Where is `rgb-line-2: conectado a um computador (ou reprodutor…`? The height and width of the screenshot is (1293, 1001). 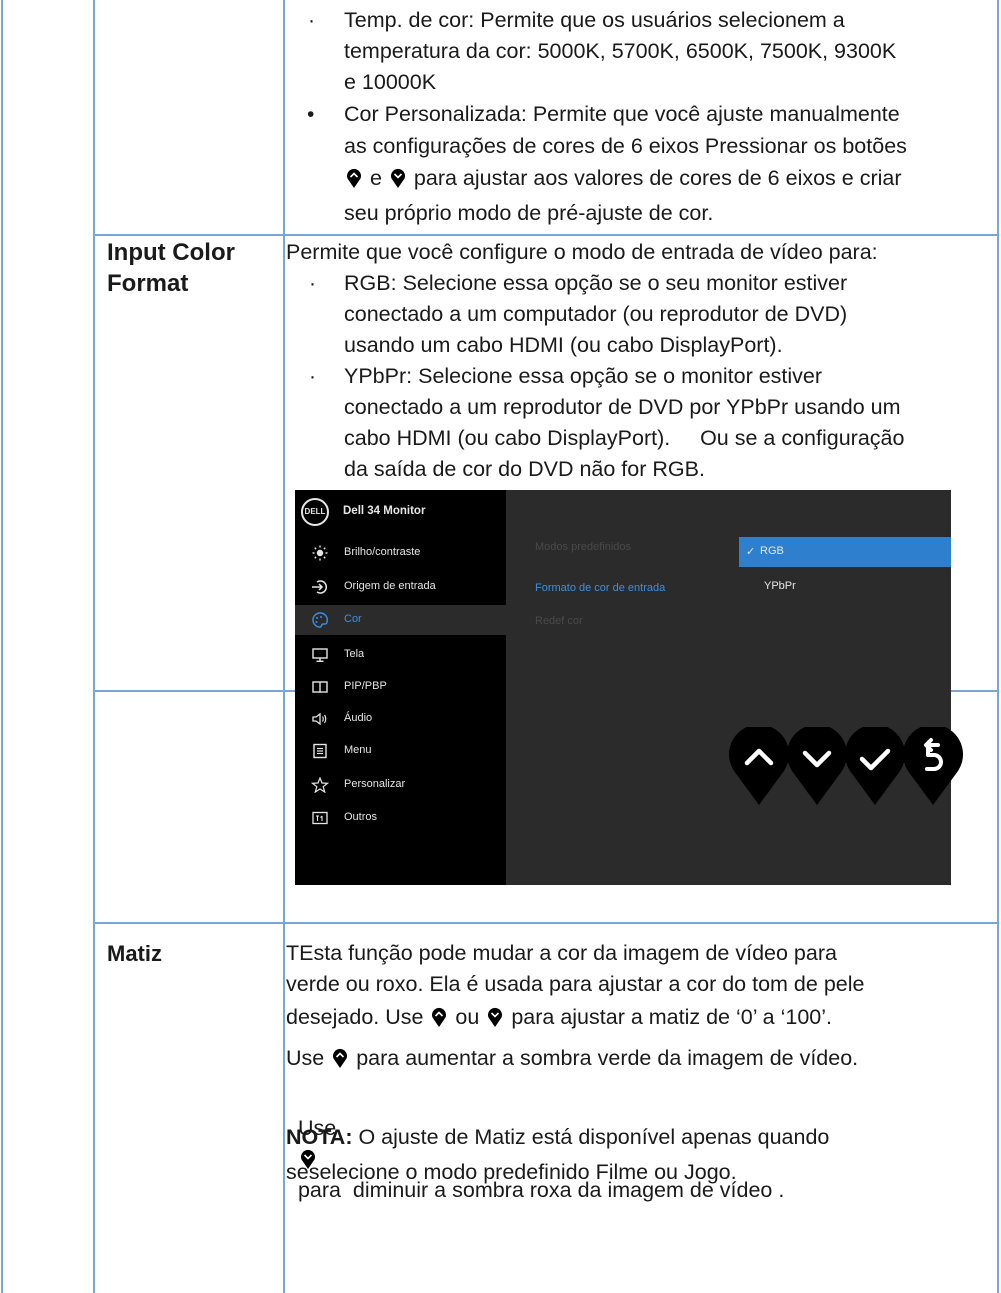 rgb-line-2: conectado a um computador (ou reprodutor… is located at coordinates (596, 314).